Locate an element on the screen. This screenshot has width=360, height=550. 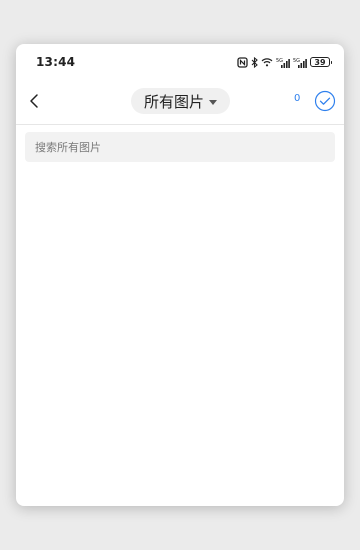
divider is located at coordinates (180, 124).